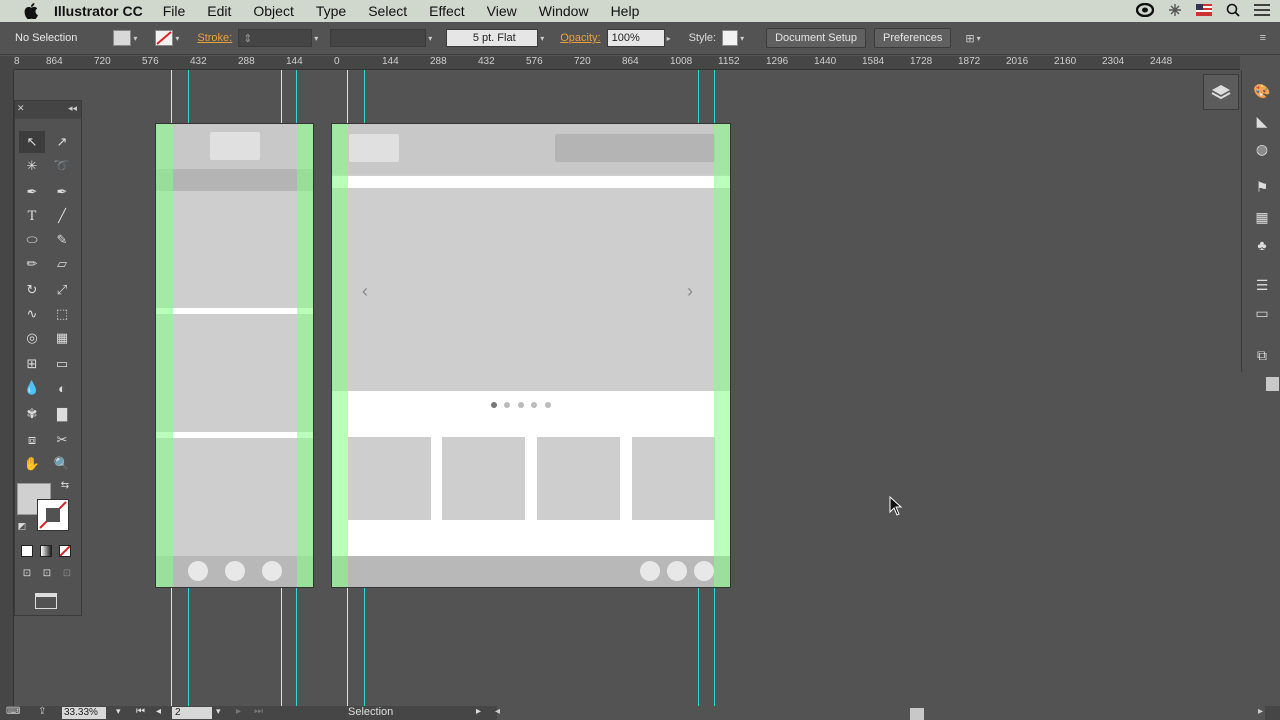 This screenshot has height=720, width=1280. I want to click on creative-cloud-icon, so click(1145, 11).